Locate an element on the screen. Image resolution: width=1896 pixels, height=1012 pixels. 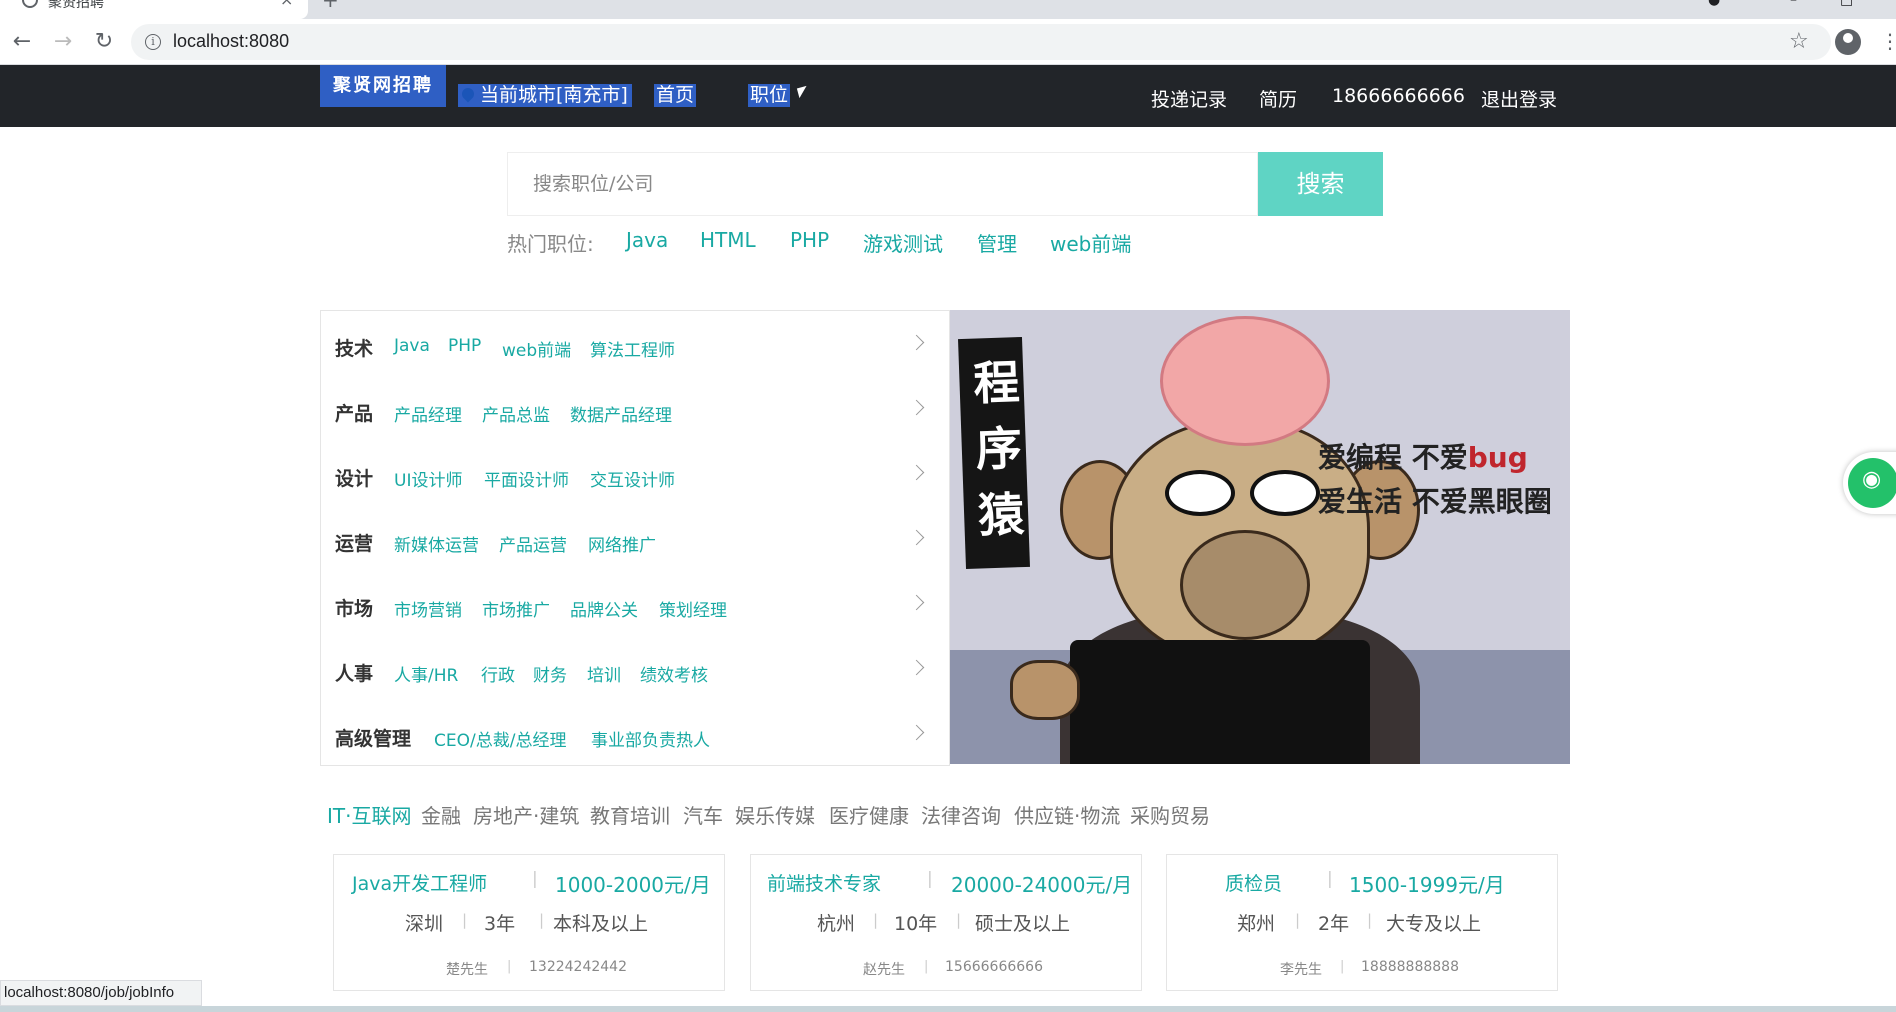
category-link: 绩效考核 is located at coordinates (674, 673).